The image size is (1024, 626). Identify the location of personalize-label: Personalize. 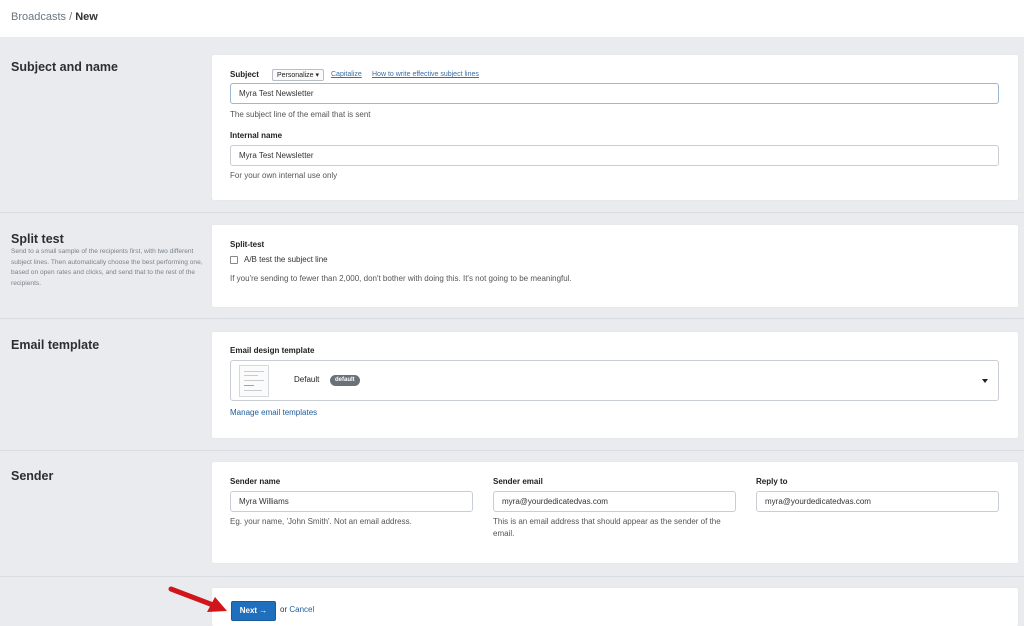
(295, 75).